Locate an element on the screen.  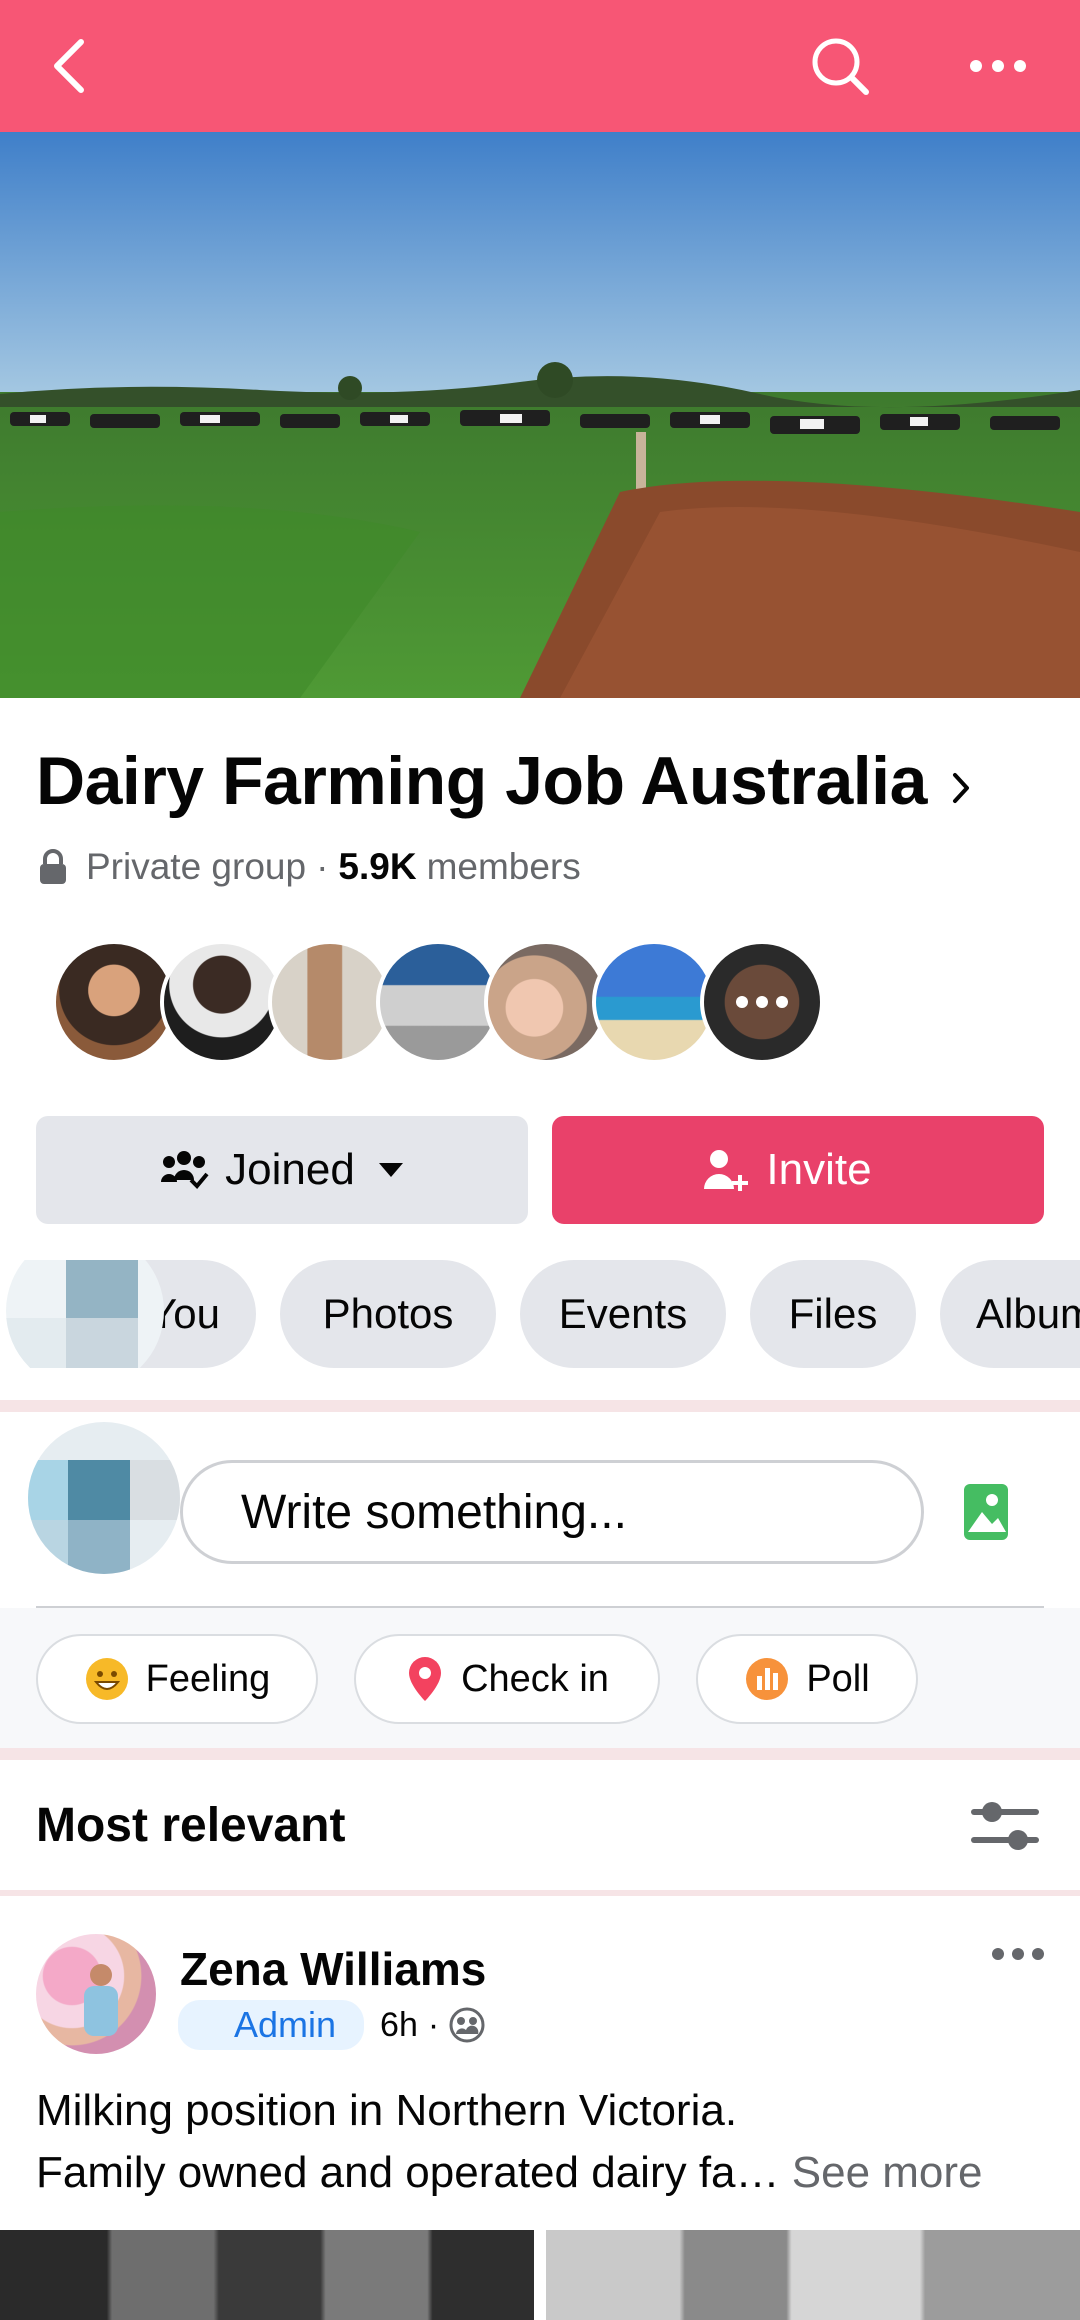
sliders-icon is located at coordinates (1005, 1826).